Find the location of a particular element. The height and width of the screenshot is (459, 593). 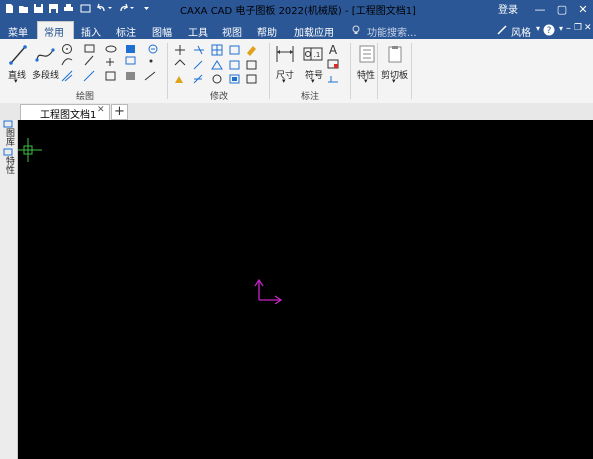

break-icon is located at coordinates (217, 79).